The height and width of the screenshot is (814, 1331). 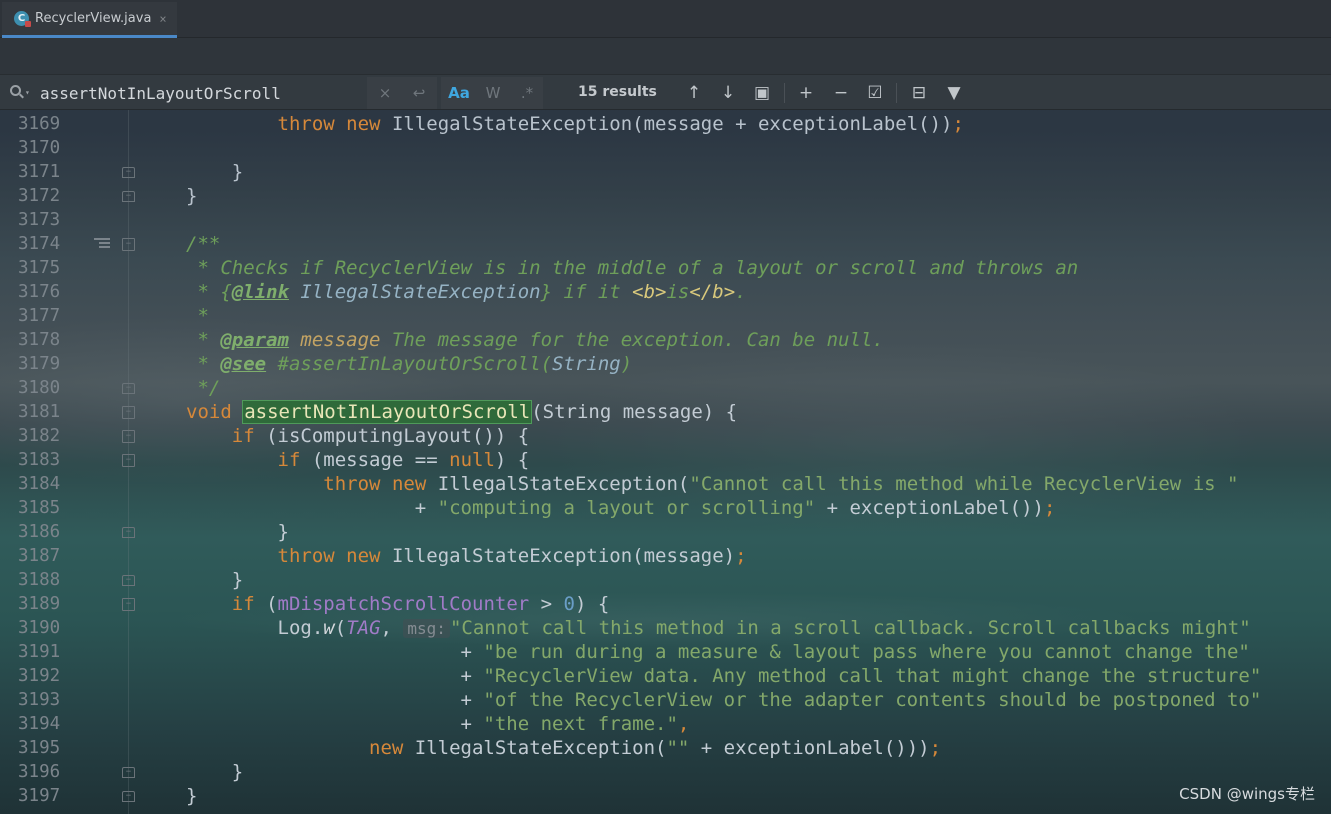 What do you see at coordinates (665, 436) in the screenshot?
I see `code-line-3182: 3182 if (isComputingLayout()) {` at bounding box center [665, 436].